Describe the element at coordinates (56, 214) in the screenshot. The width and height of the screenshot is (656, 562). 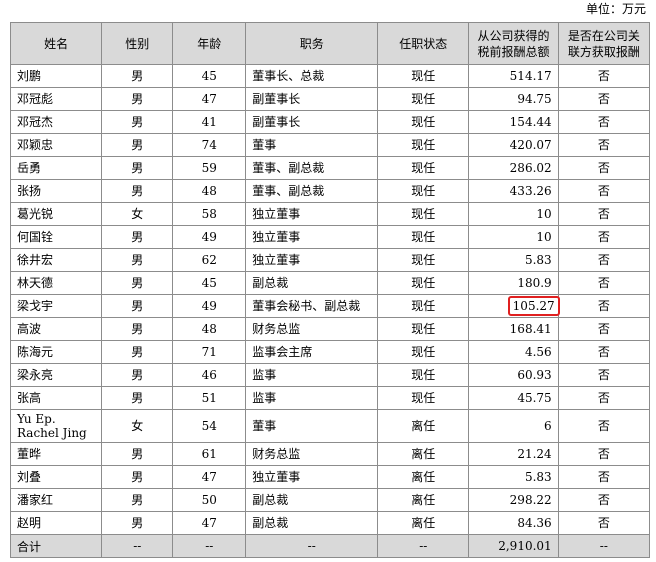
I see `cell-name: 葛光锐` at that location.